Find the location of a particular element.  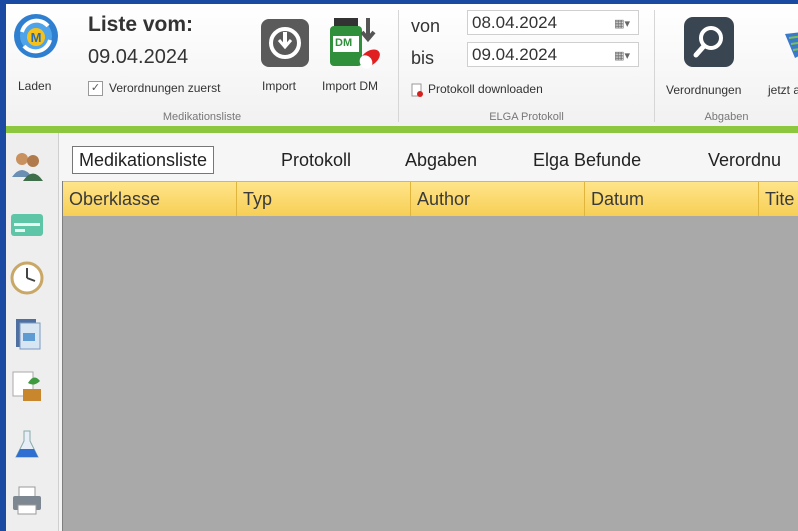

tab-elga-befunde: Elga Befunde is located at coordinates (587, 160).